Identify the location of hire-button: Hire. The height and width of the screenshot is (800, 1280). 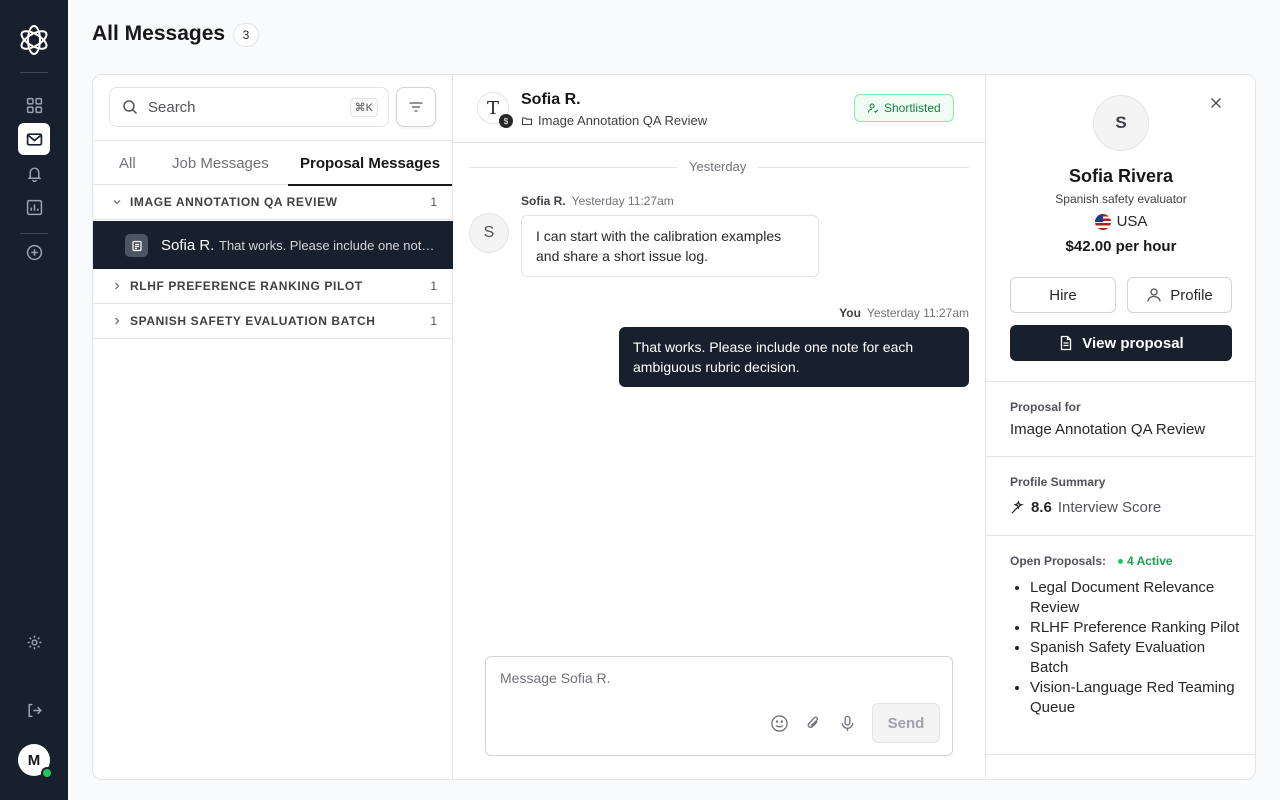
(1063, 295).